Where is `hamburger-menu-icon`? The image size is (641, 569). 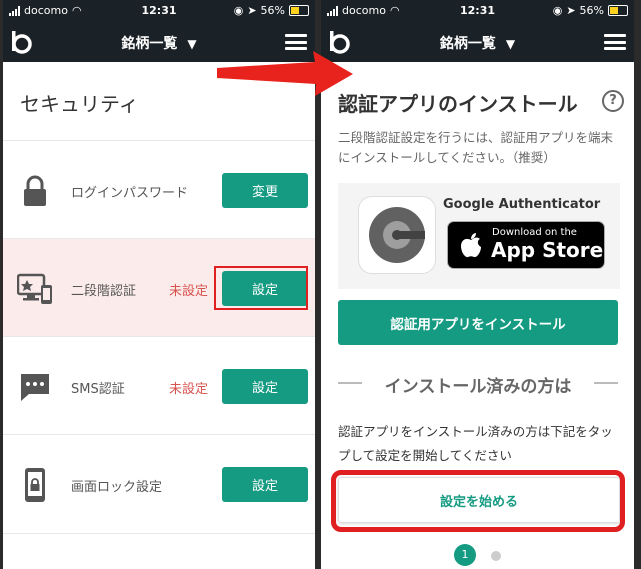 hamburger-menu-icon is located at coordinates (615, 42).